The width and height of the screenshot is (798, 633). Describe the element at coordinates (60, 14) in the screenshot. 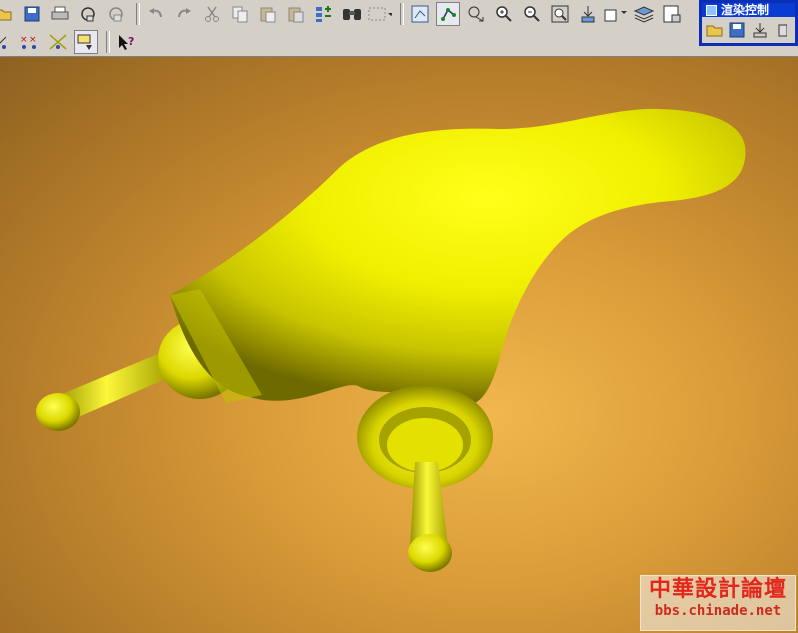

I see `print-icon` at that location.